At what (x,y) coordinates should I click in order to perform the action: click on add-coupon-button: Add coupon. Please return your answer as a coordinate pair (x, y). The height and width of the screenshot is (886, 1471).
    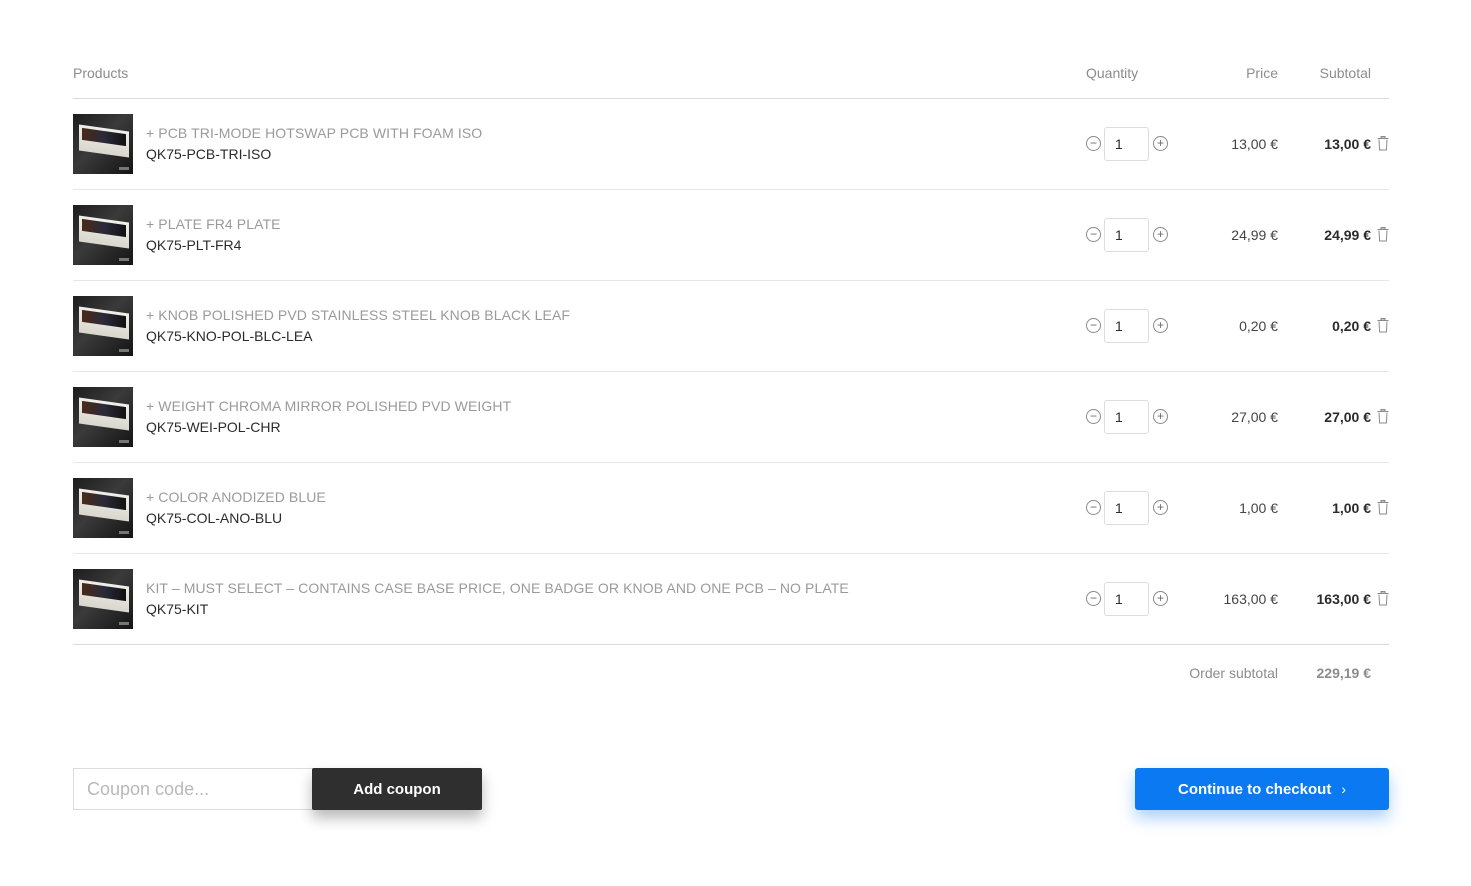
    Looking at the image, I should click on (397, 789).